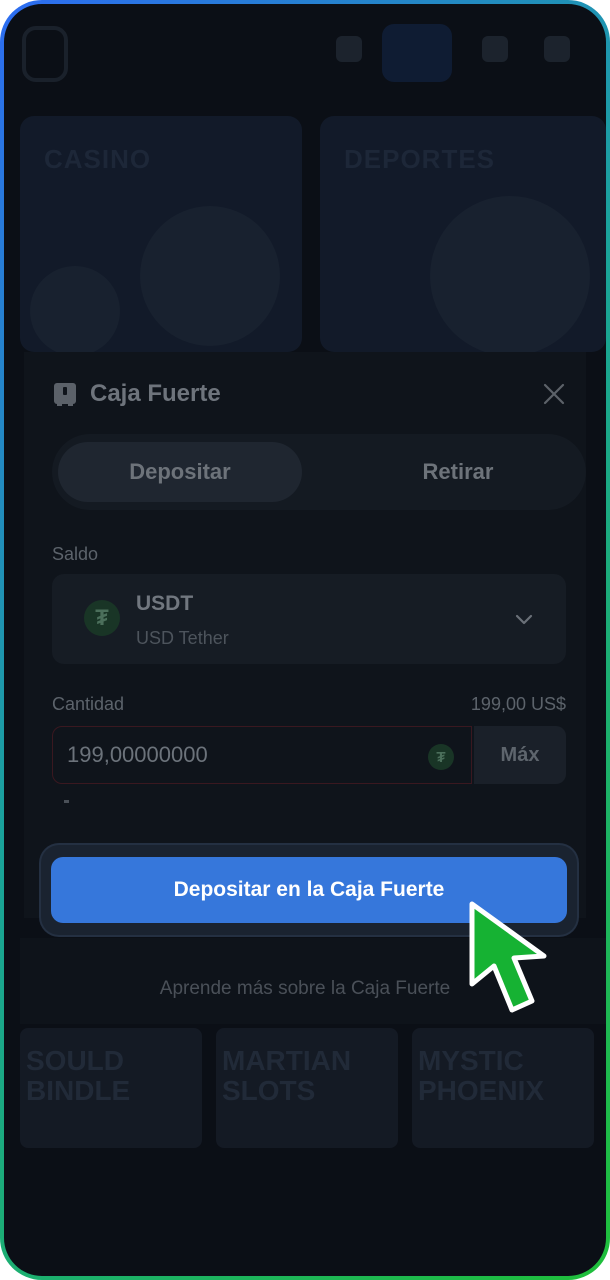 This screenshot has width=610, height=1280. I want to click on tab-depositar: Depositar, so click(180, 472).